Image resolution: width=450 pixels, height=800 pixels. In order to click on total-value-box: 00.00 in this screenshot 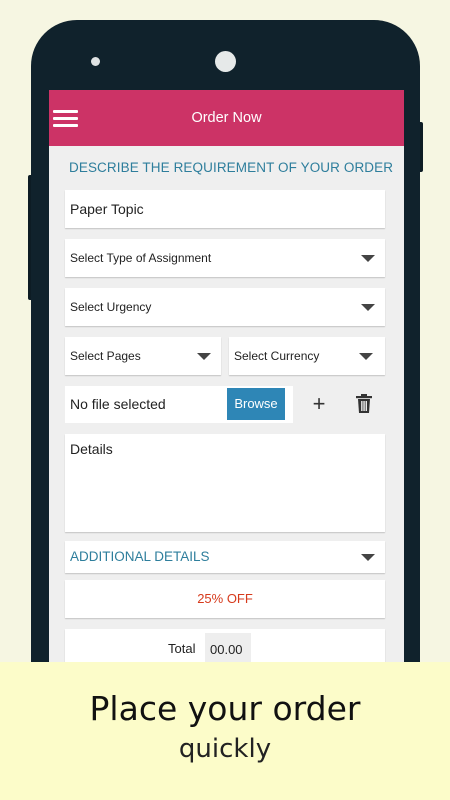, I will do `click(228, 649)`.